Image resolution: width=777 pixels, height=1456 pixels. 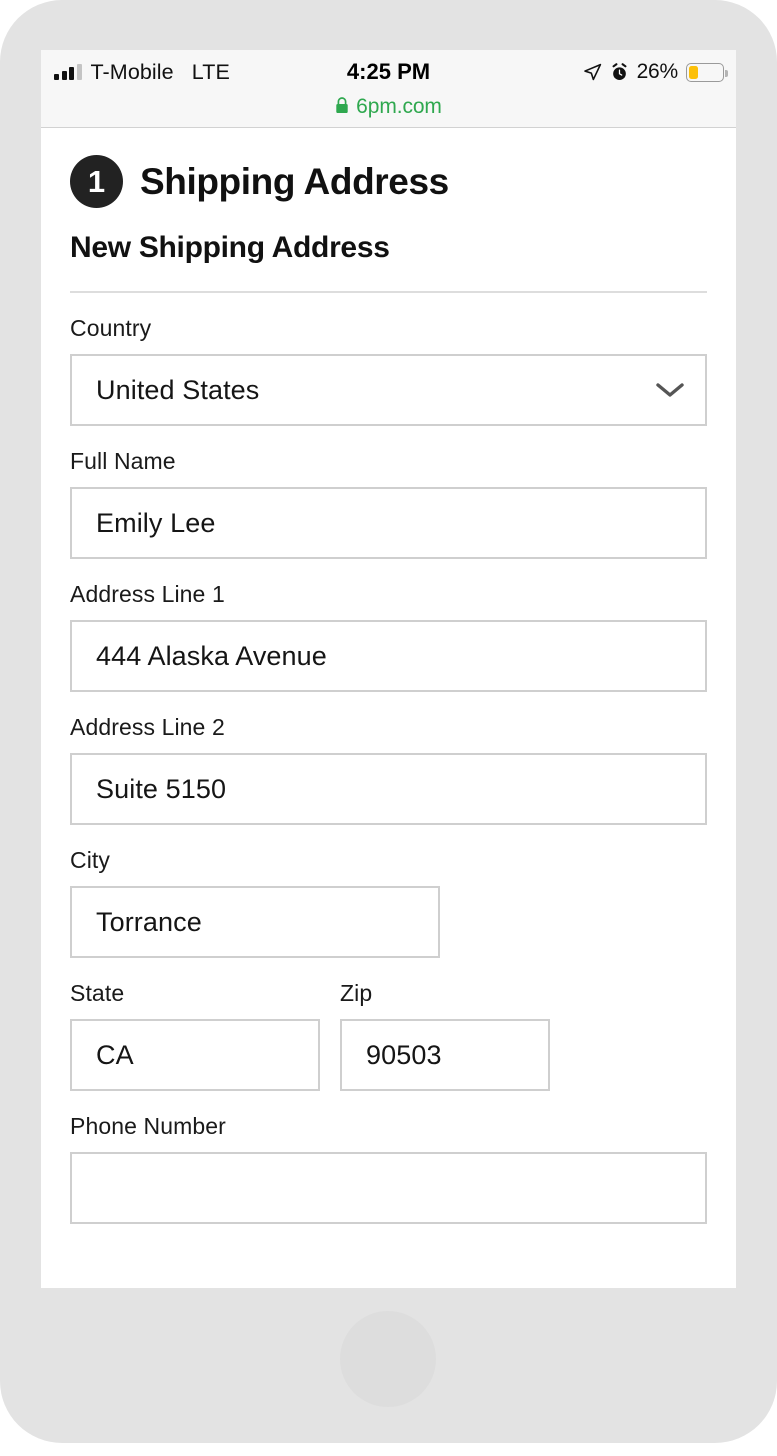 I want to click on subsection-title: New Shipping Address, so click(x=230, y=247).